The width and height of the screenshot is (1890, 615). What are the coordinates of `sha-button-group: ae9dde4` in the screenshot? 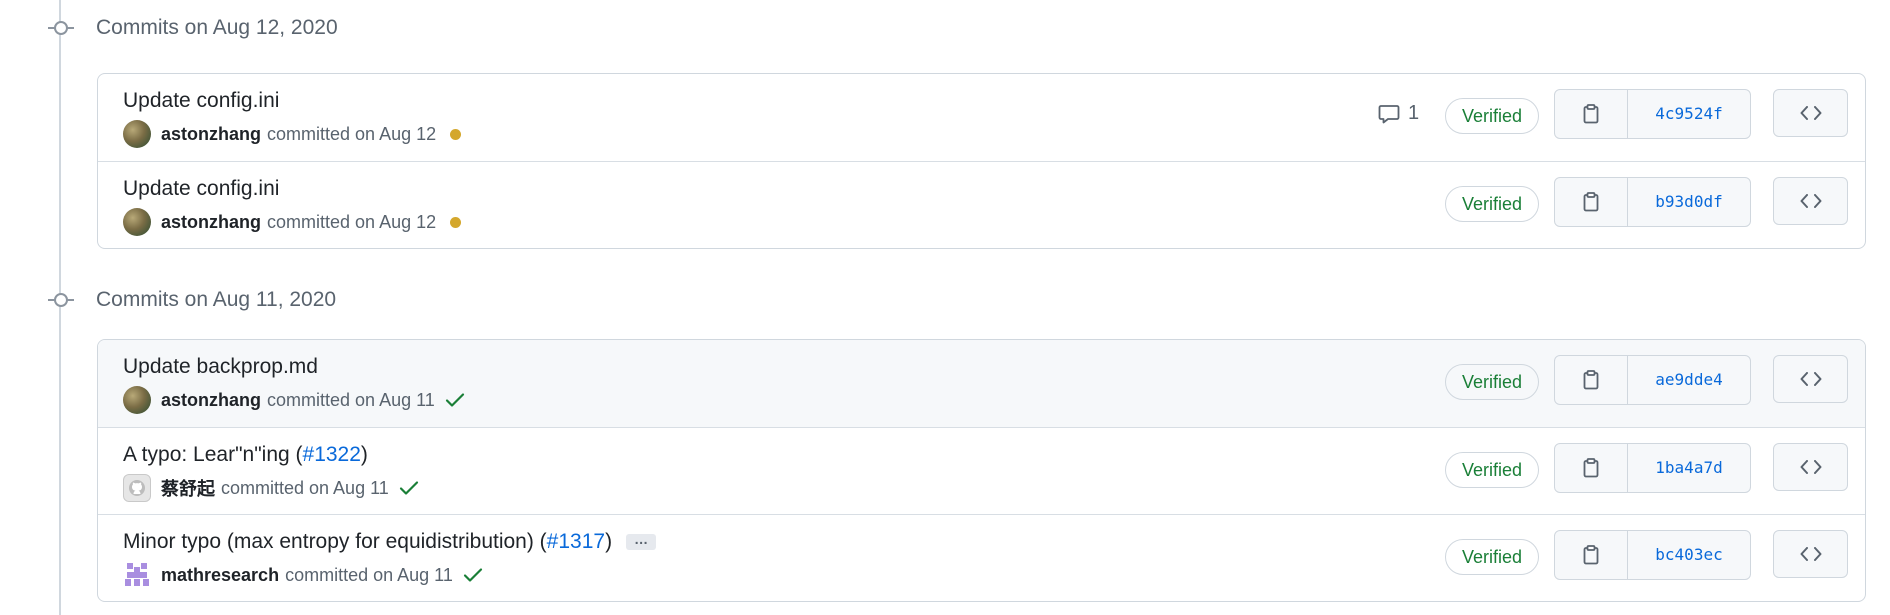 It's located at (1652, 380).